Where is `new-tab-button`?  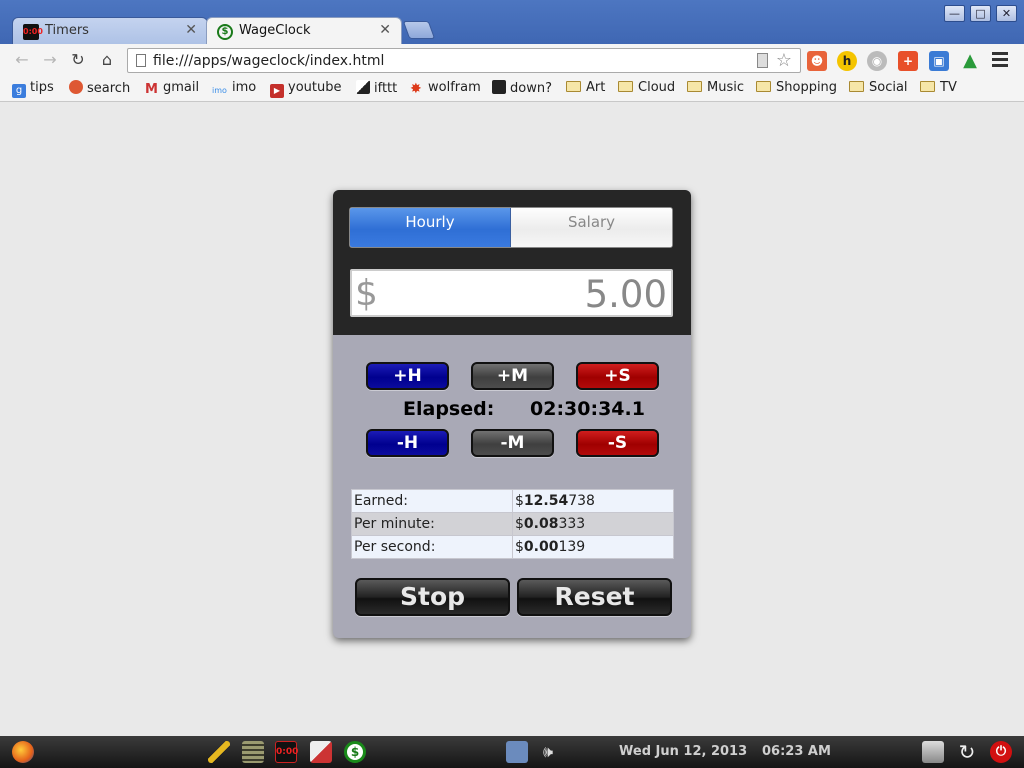 new-tab-button is located at coordinates (419, 30).